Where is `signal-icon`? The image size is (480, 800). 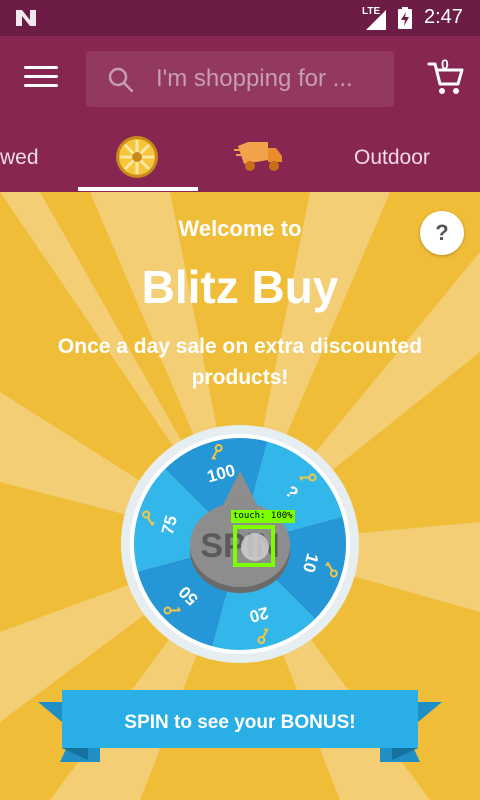 signal-icon is located at coordinates (376, 20).